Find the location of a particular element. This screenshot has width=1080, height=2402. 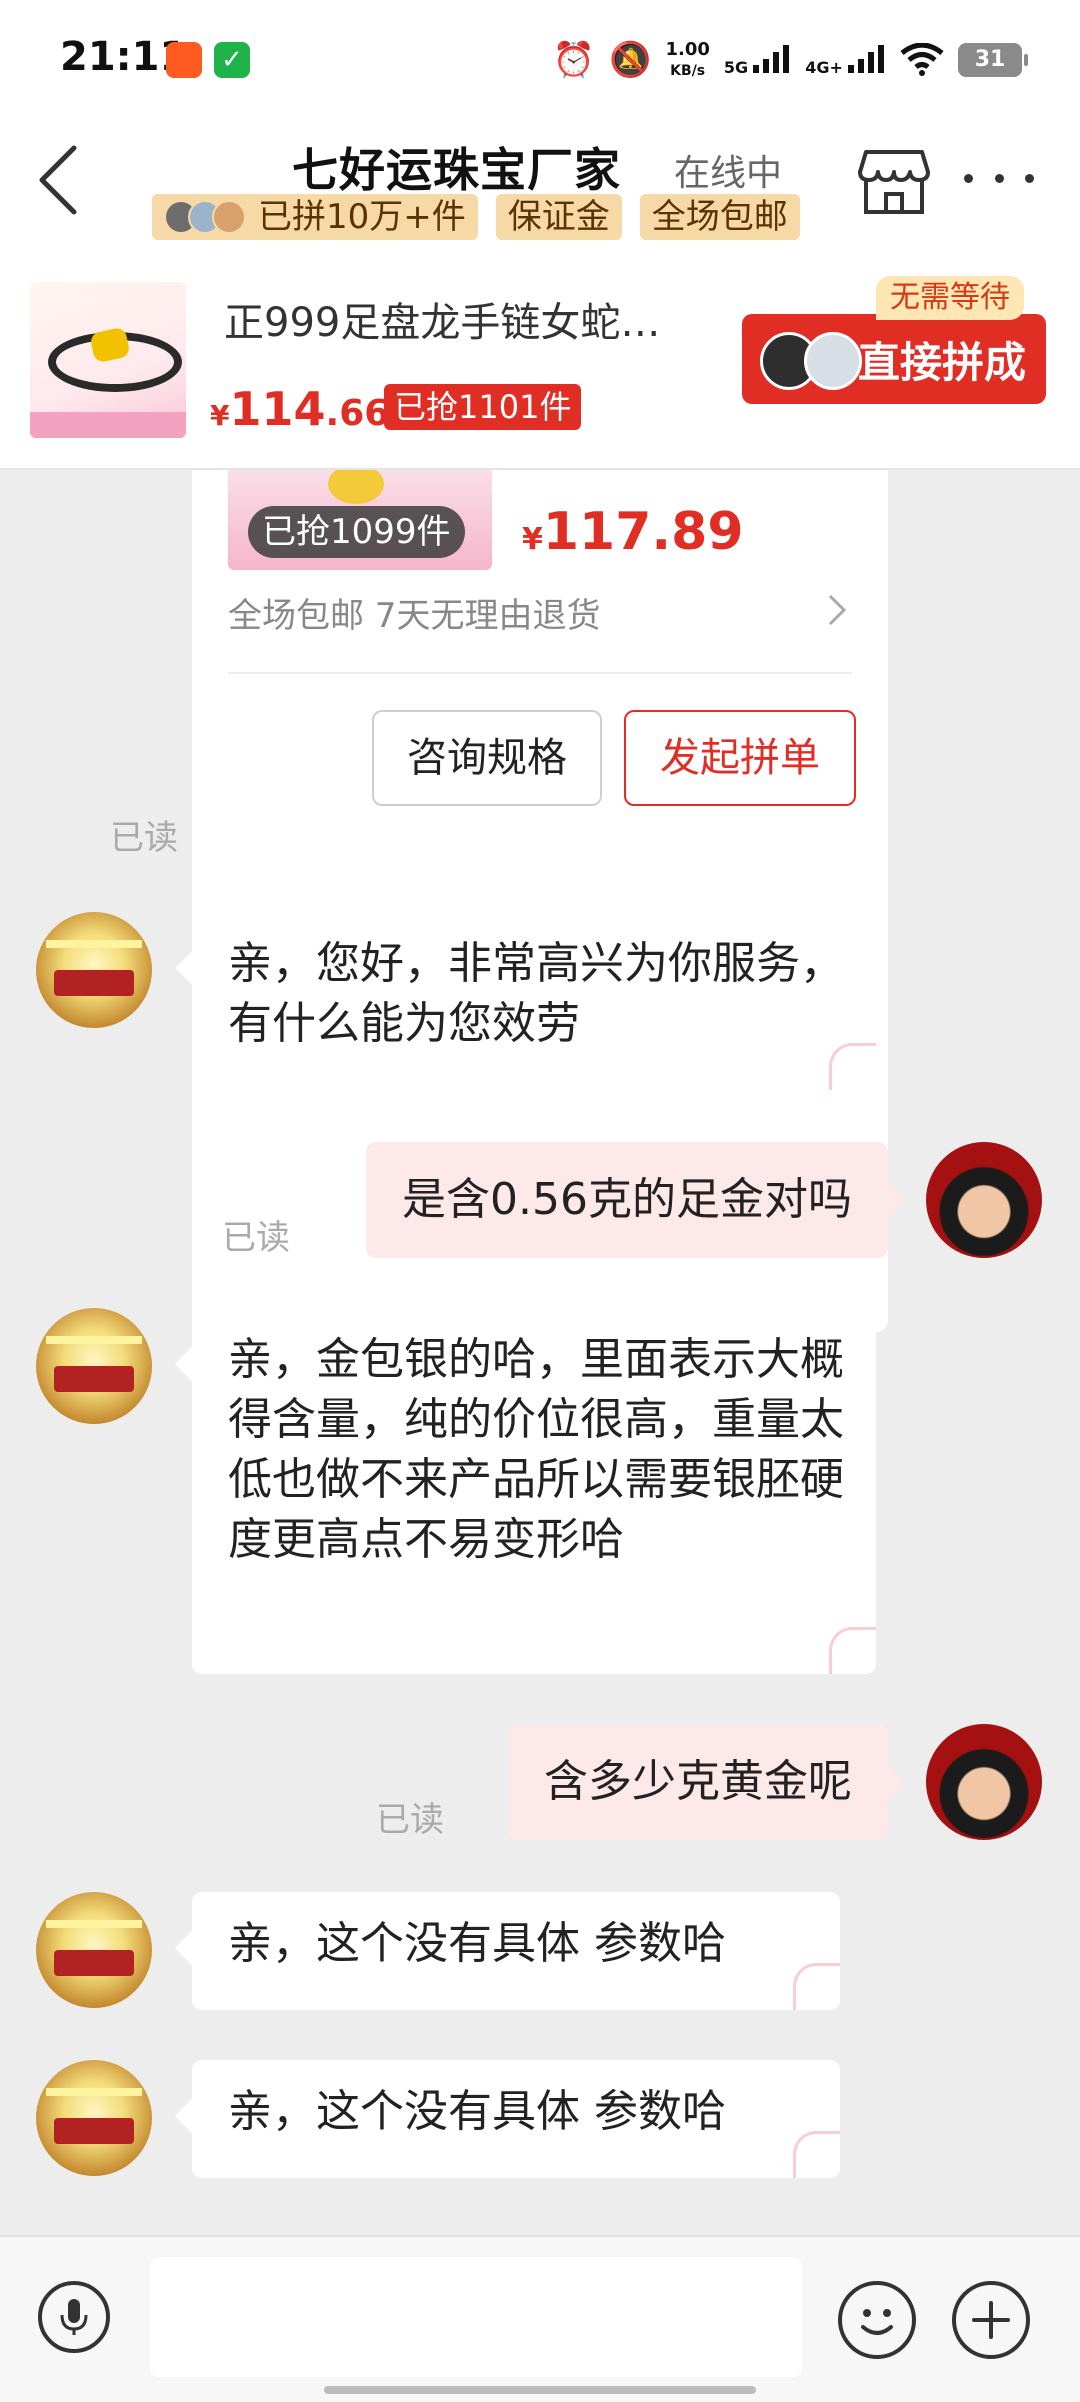

speed-unit: KB/s is located at coordinates (688, 70).